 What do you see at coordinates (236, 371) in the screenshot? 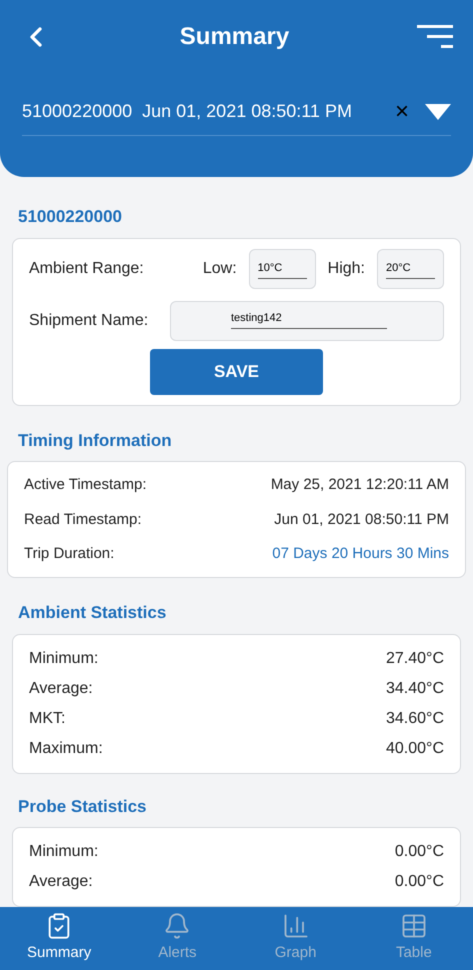
I see `save-button: SAVE` at bounding box center [236, 371].